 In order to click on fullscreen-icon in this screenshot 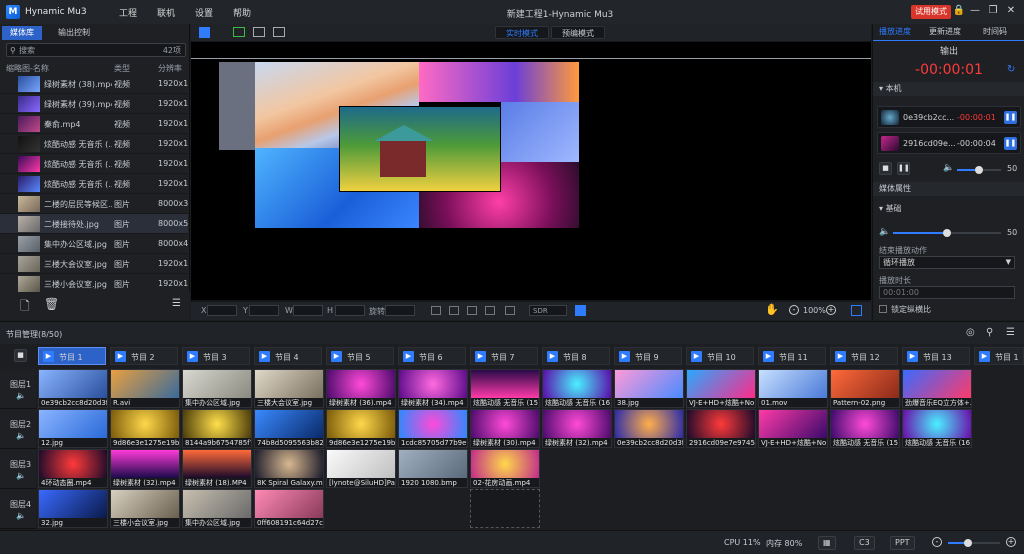, I will do `click(510, 310)`.